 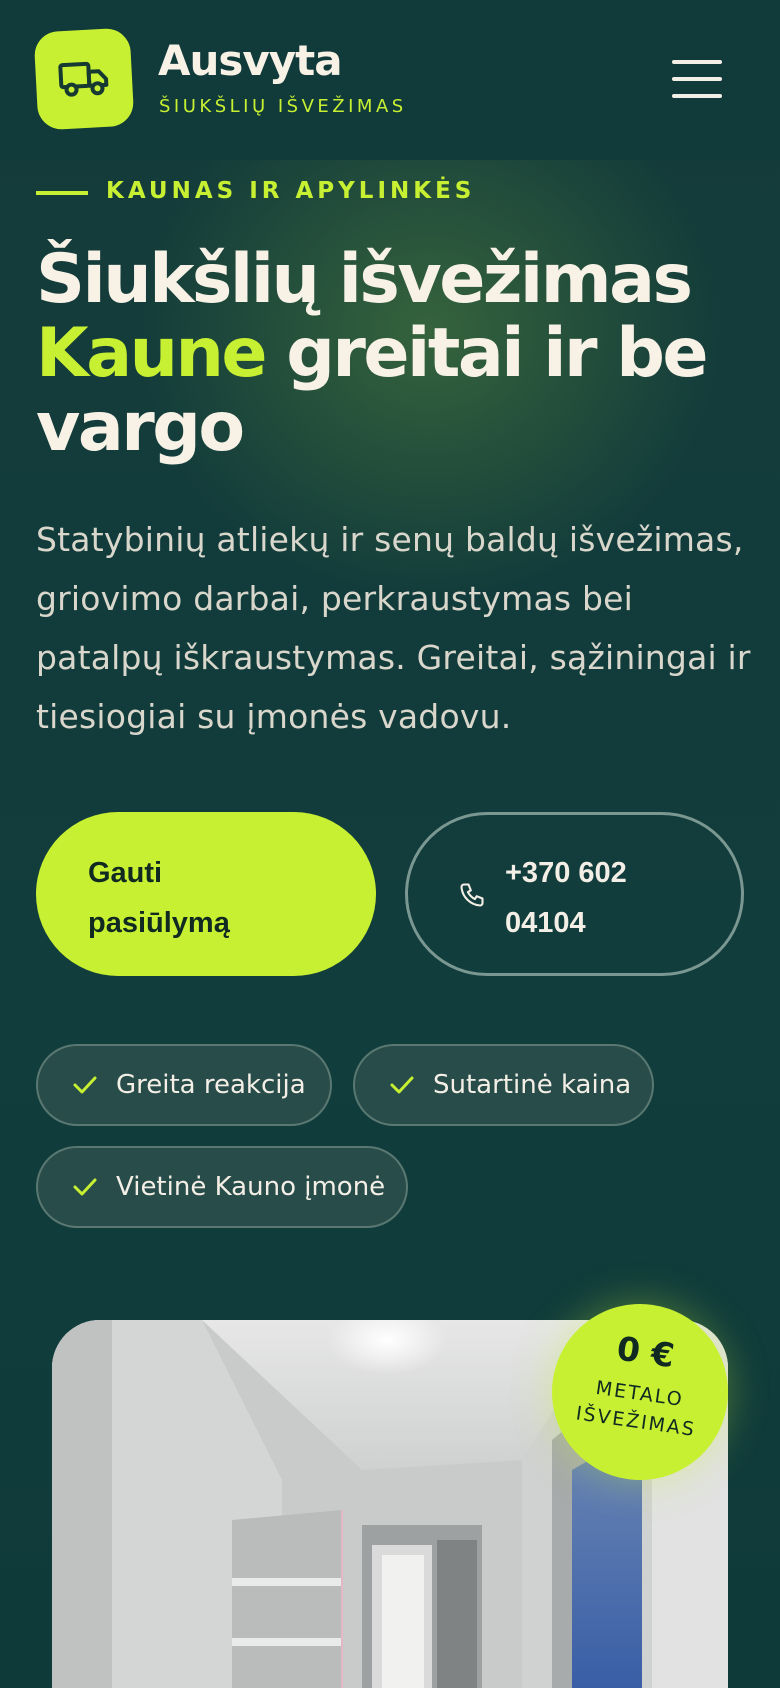 I want to click on logo, so click(x=84, y=79).